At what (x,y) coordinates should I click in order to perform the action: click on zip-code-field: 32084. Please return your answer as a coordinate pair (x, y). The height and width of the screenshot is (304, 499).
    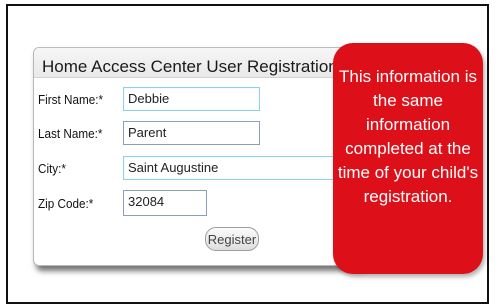
    Looking at the image, I should click on (165, 203).